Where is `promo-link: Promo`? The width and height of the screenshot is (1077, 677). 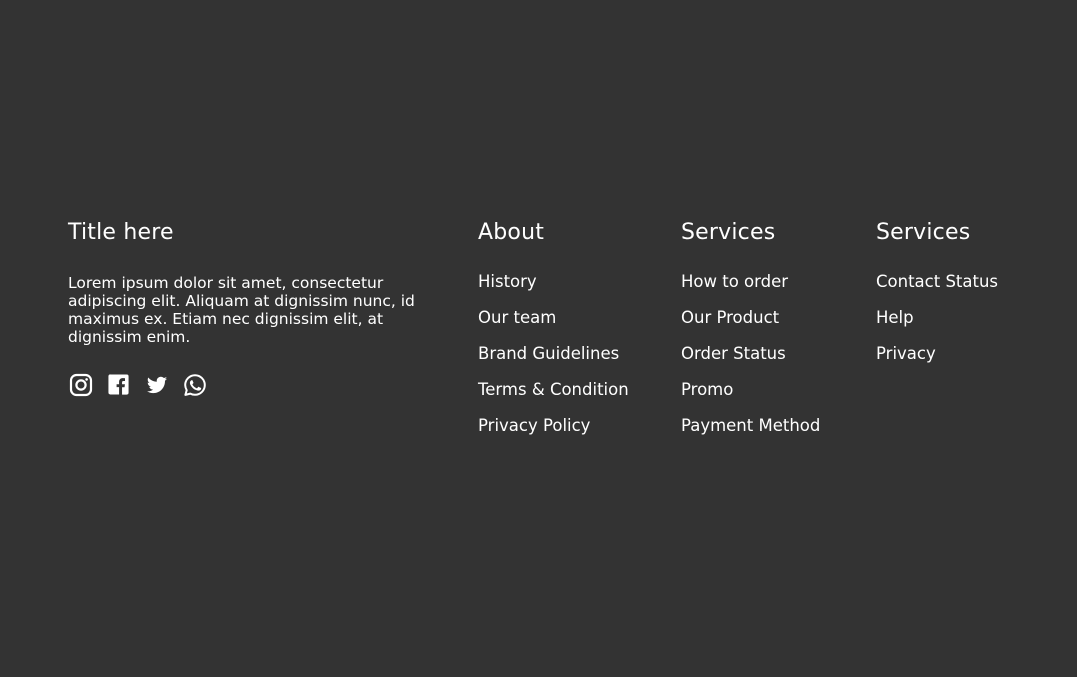 promo-link: Promo is located at coordinates (707, 389).